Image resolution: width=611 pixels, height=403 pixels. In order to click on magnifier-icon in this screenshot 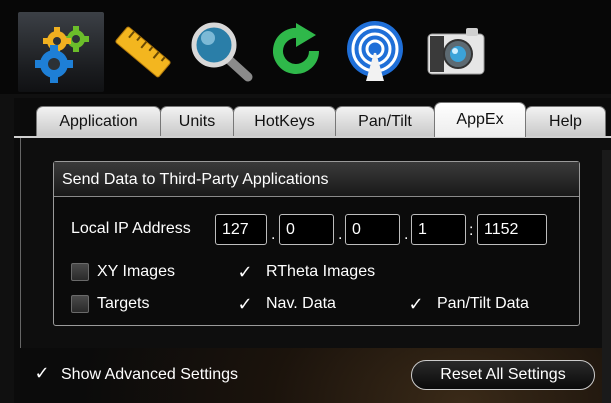, I will do `click(222, 52)`.